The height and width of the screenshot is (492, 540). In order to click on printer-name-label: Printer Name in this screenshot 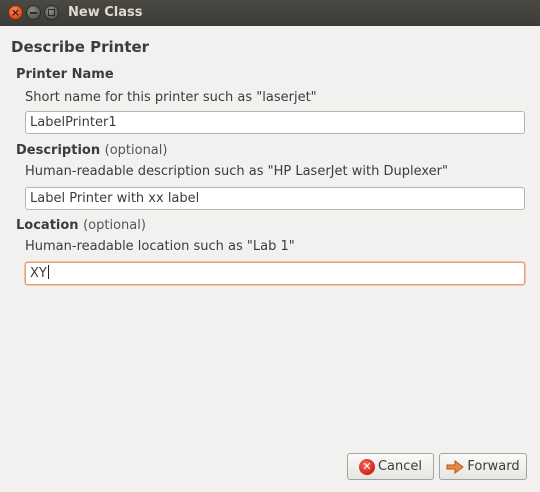, I will do `click(65, 74)`.